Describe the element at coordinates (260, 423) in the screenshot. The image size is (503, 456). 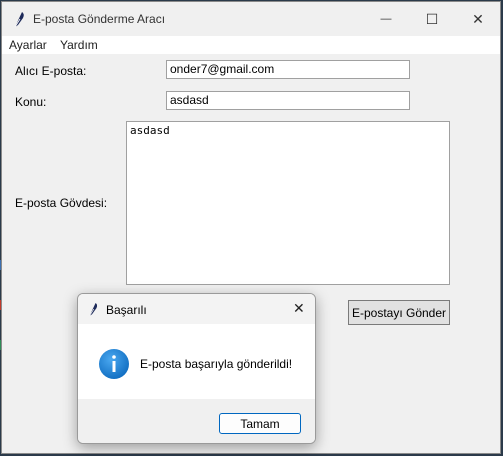
I see `ok-button: Tamam` at that location.